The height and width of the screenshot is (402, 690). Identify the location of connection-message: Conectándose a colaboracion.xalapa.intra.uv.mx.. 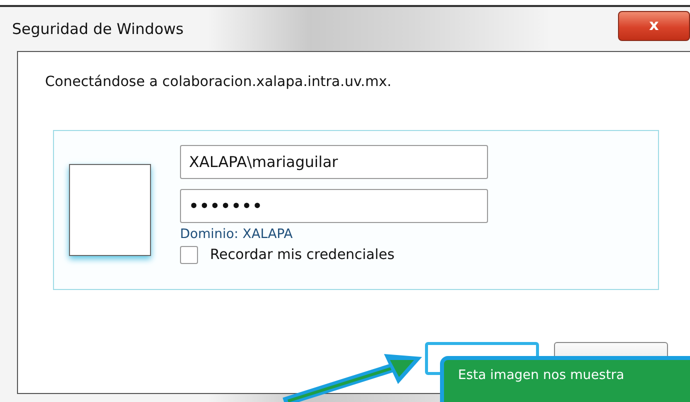
(218, 82).